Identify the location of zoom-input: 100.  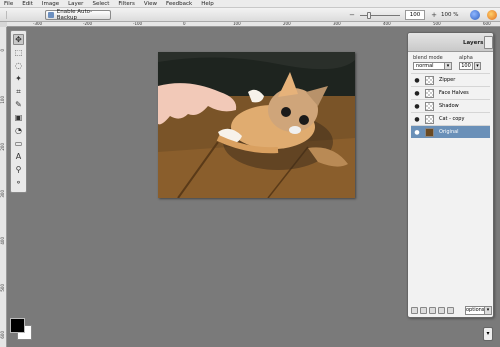
(415, 15).